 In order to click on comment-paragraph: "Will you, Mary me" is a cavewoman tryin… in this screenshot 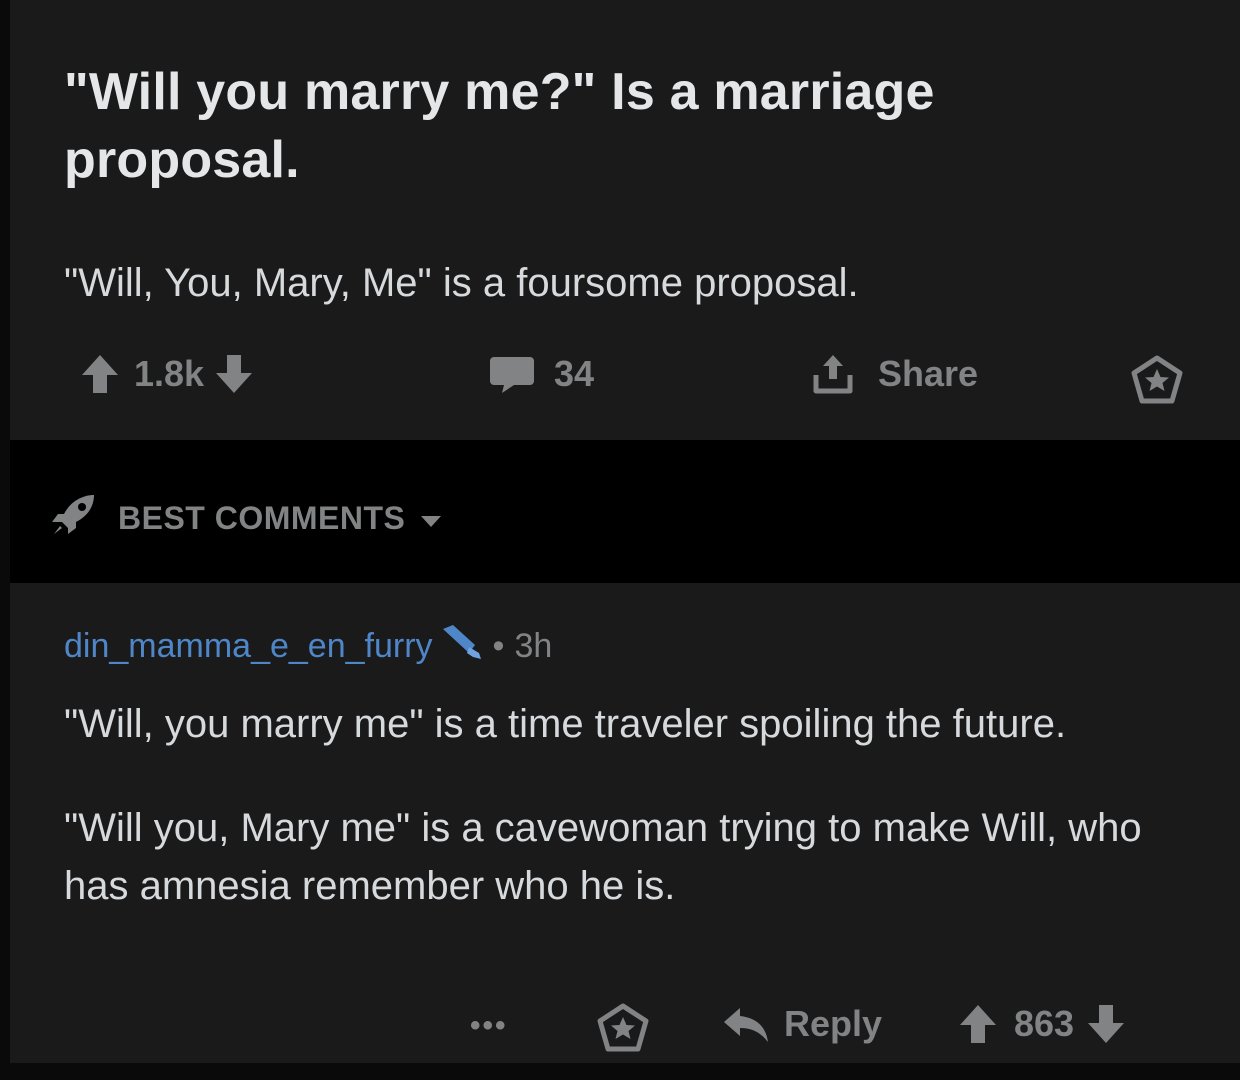, I will do `click(603, 857)`.